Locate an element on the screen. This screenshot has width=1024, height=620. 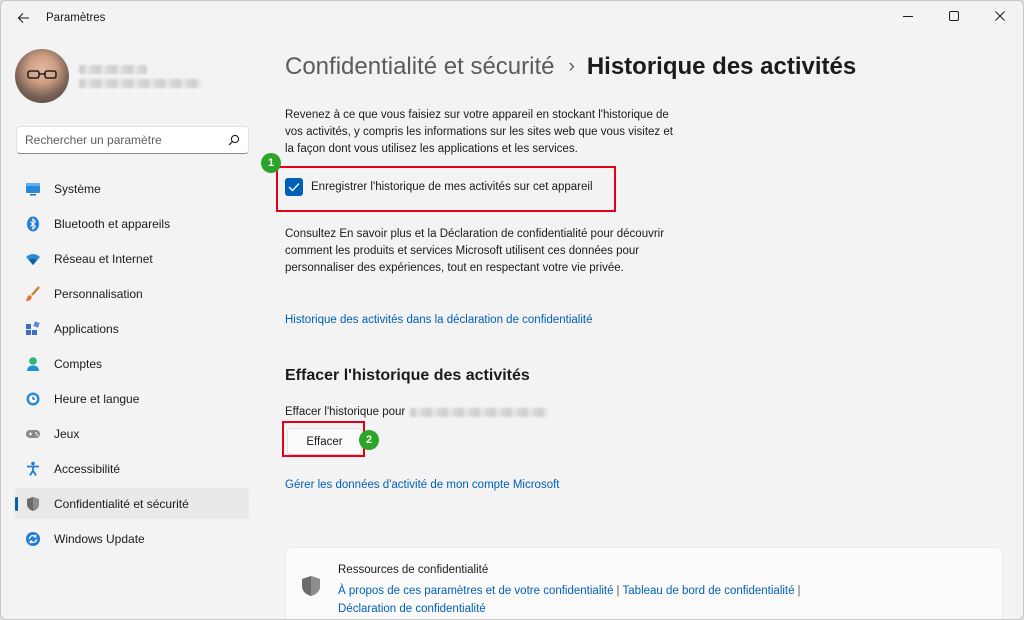
sidebar-item-label: Windows Update is located at coordinates (99, 538).